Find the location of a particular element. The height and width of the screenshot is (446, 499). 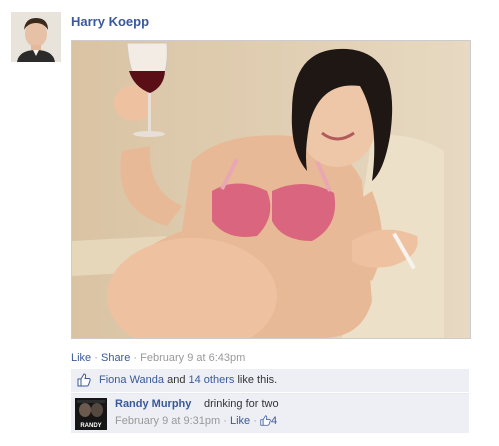

like-count-value: 4 is located at coordinates (274, 421).